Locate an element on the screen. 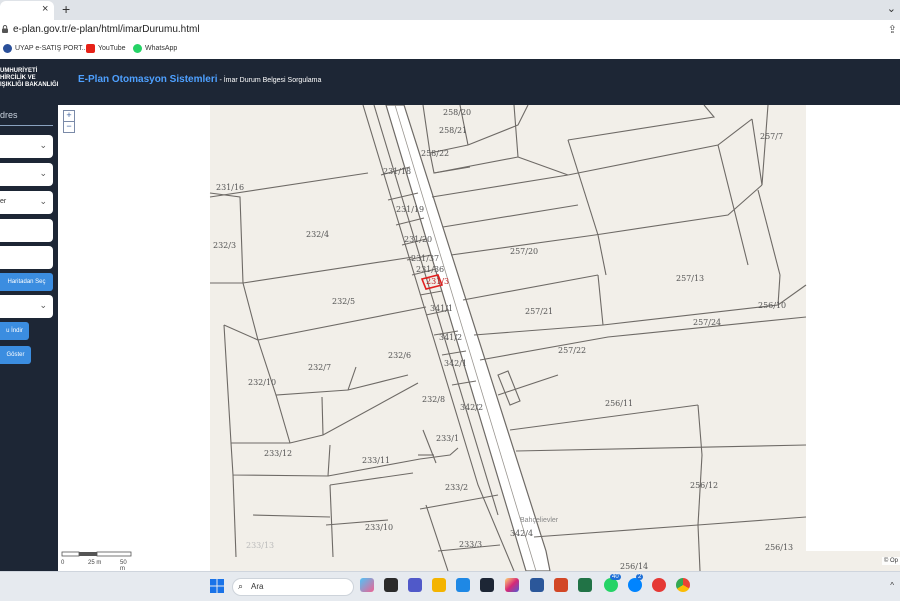  scale-label: 25 m is located at coordinates (95, 563).